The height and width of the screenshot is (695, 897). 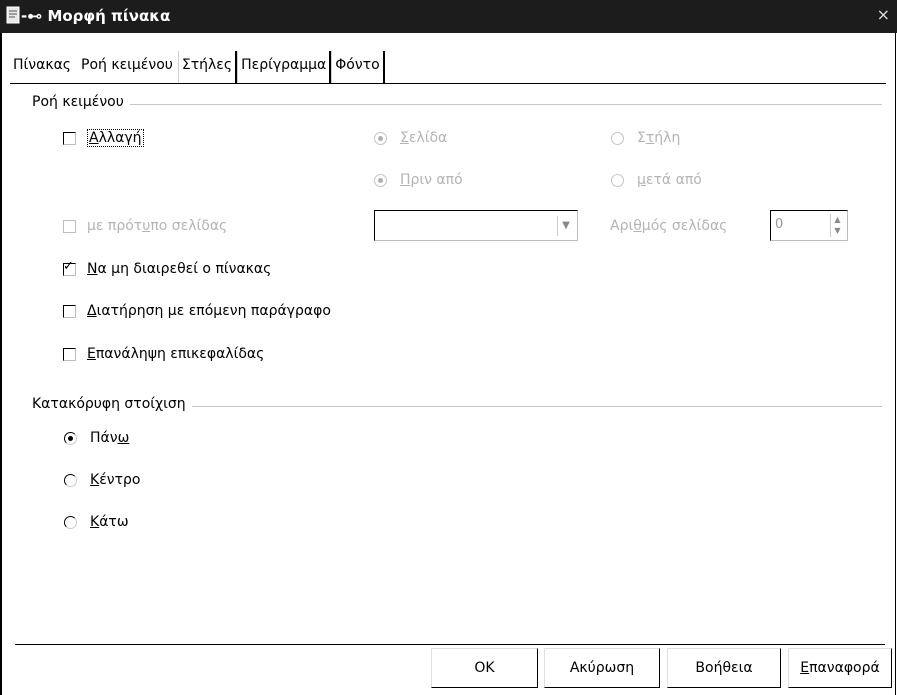 I want to click on page-style-dropdown: ▼, so click(x=476, y=225).